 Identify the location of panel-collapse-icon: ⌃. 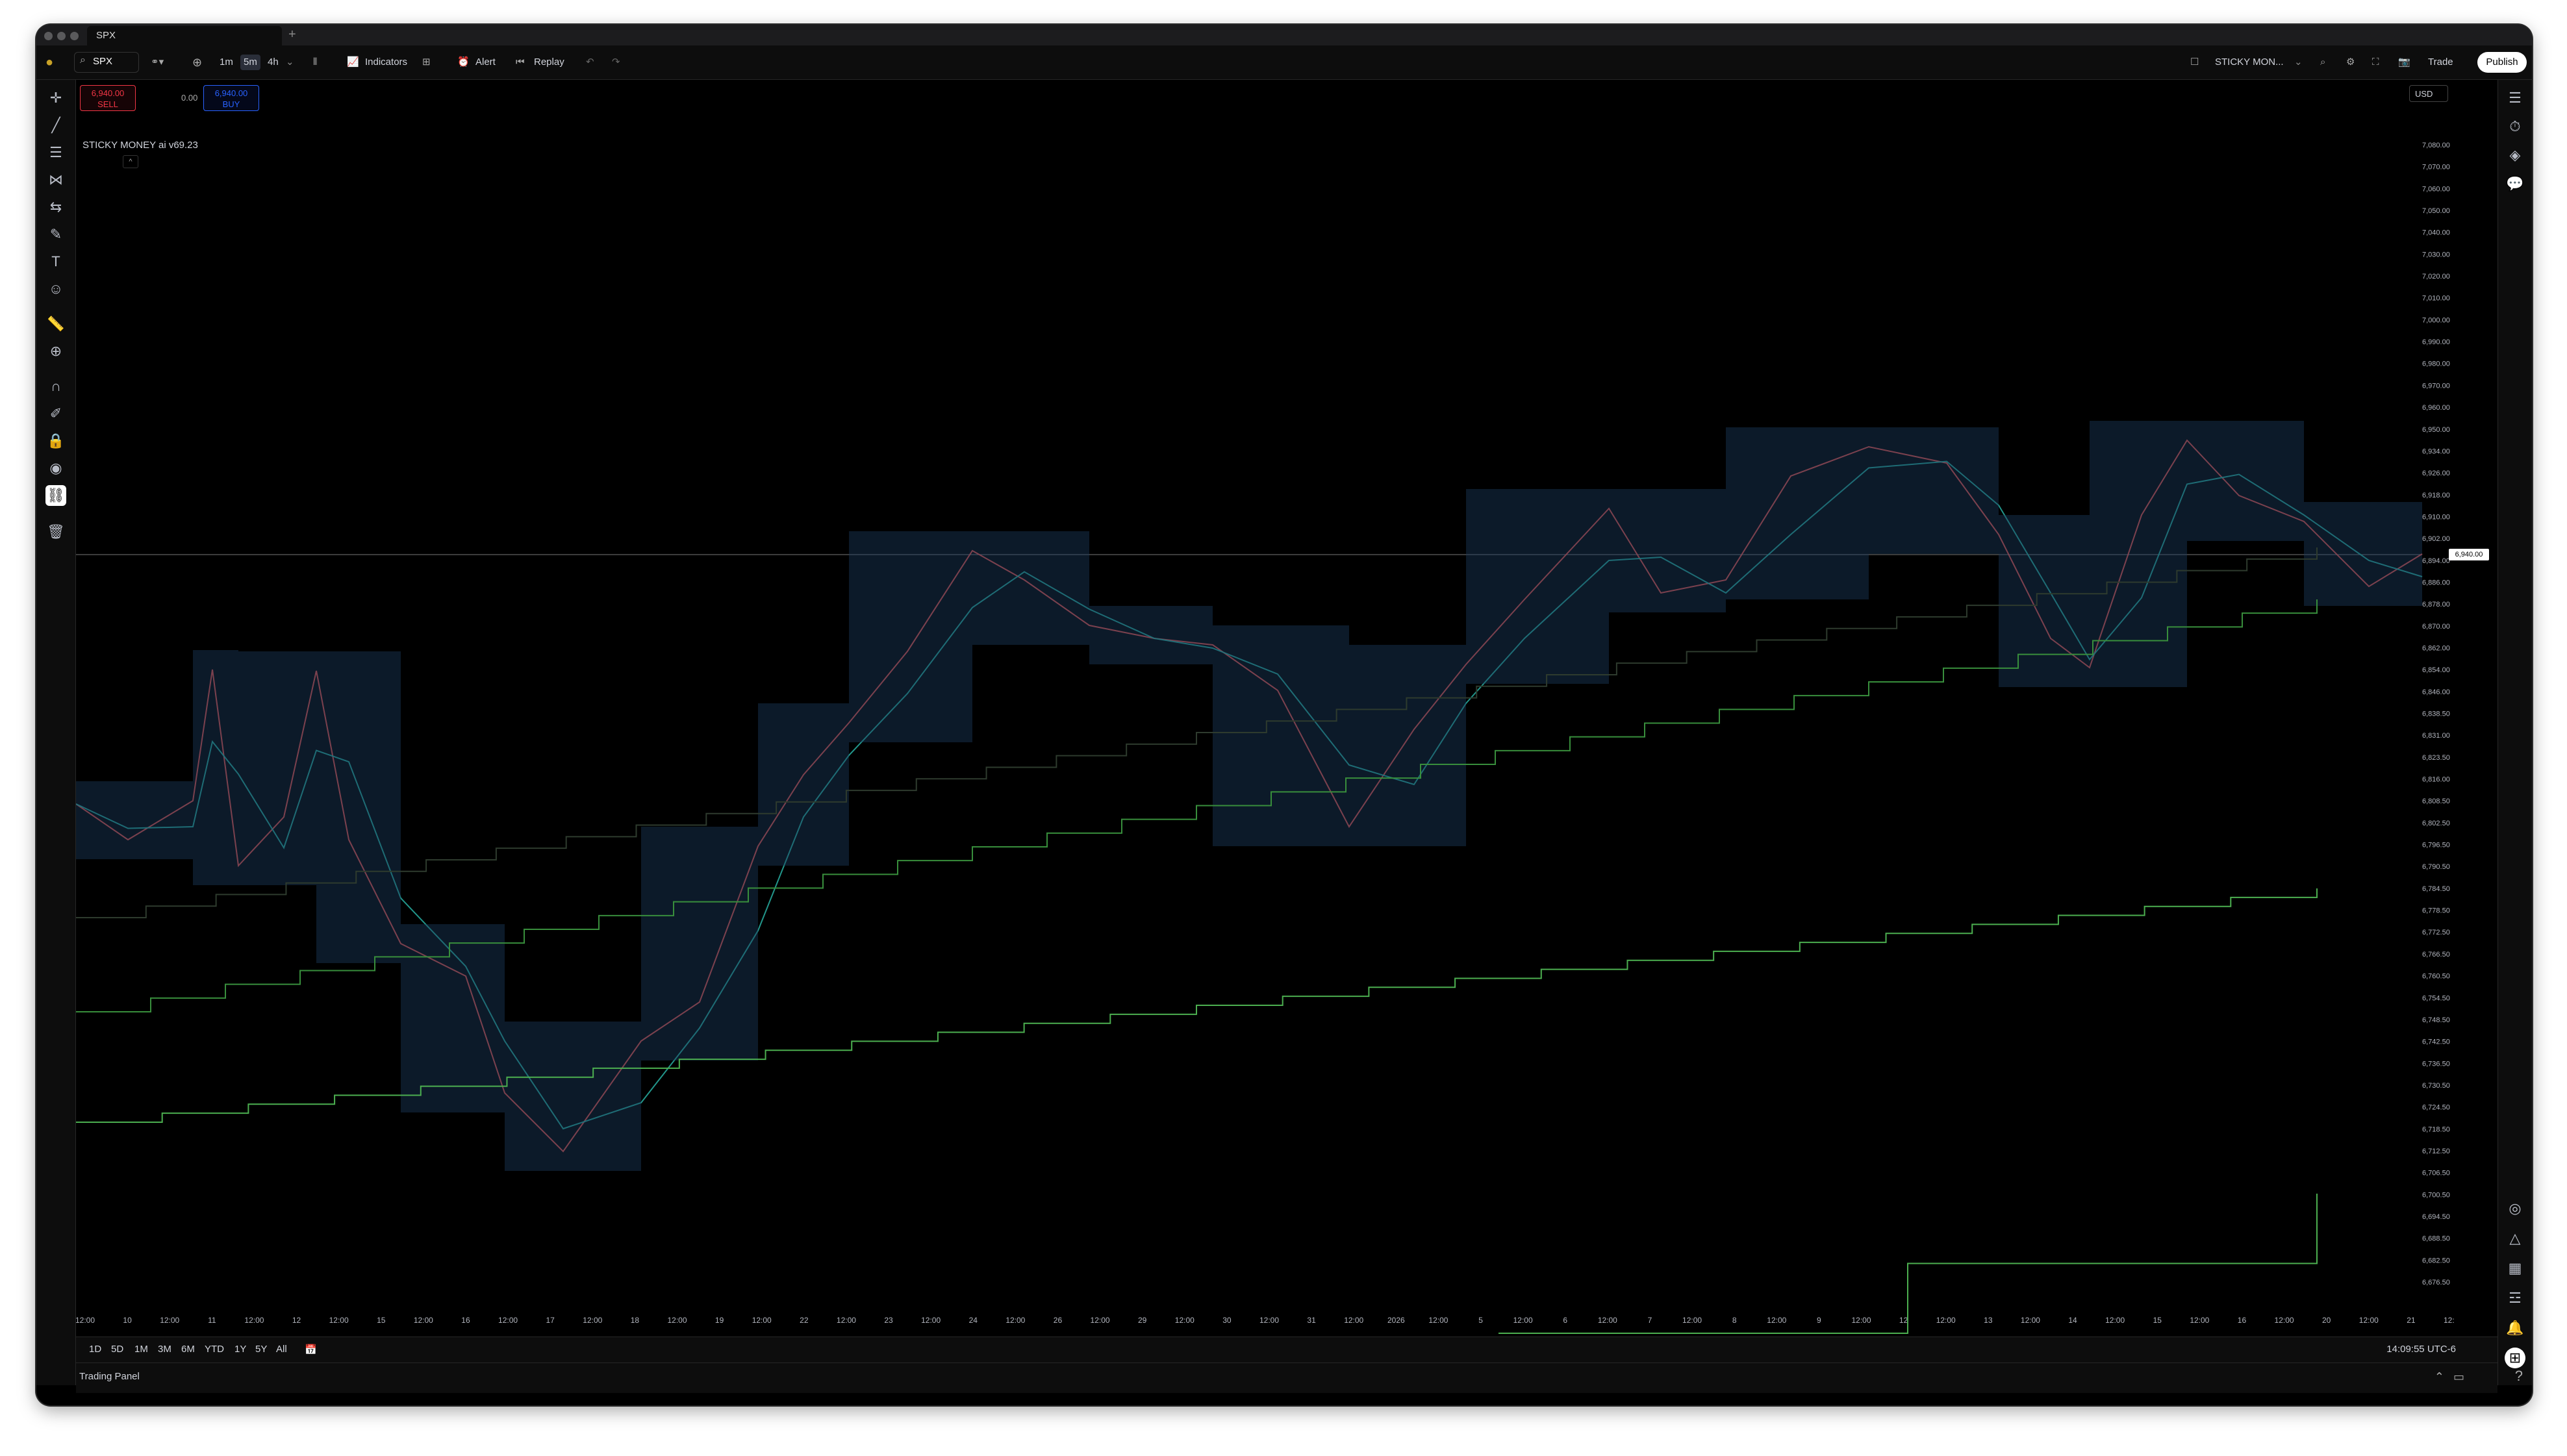
(2443, 1376).